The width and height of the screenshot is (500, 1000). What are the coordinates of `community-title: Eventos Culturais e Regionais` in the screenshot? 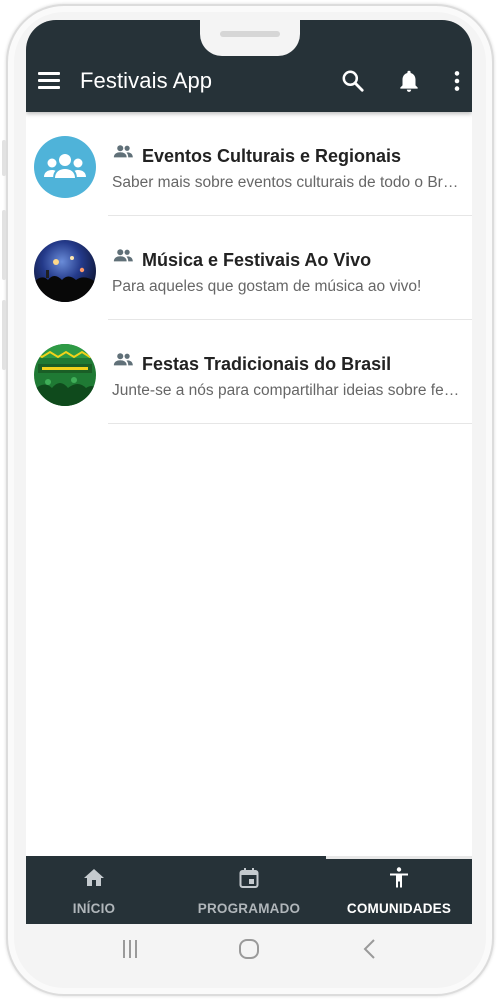 It's located at (272, 156).